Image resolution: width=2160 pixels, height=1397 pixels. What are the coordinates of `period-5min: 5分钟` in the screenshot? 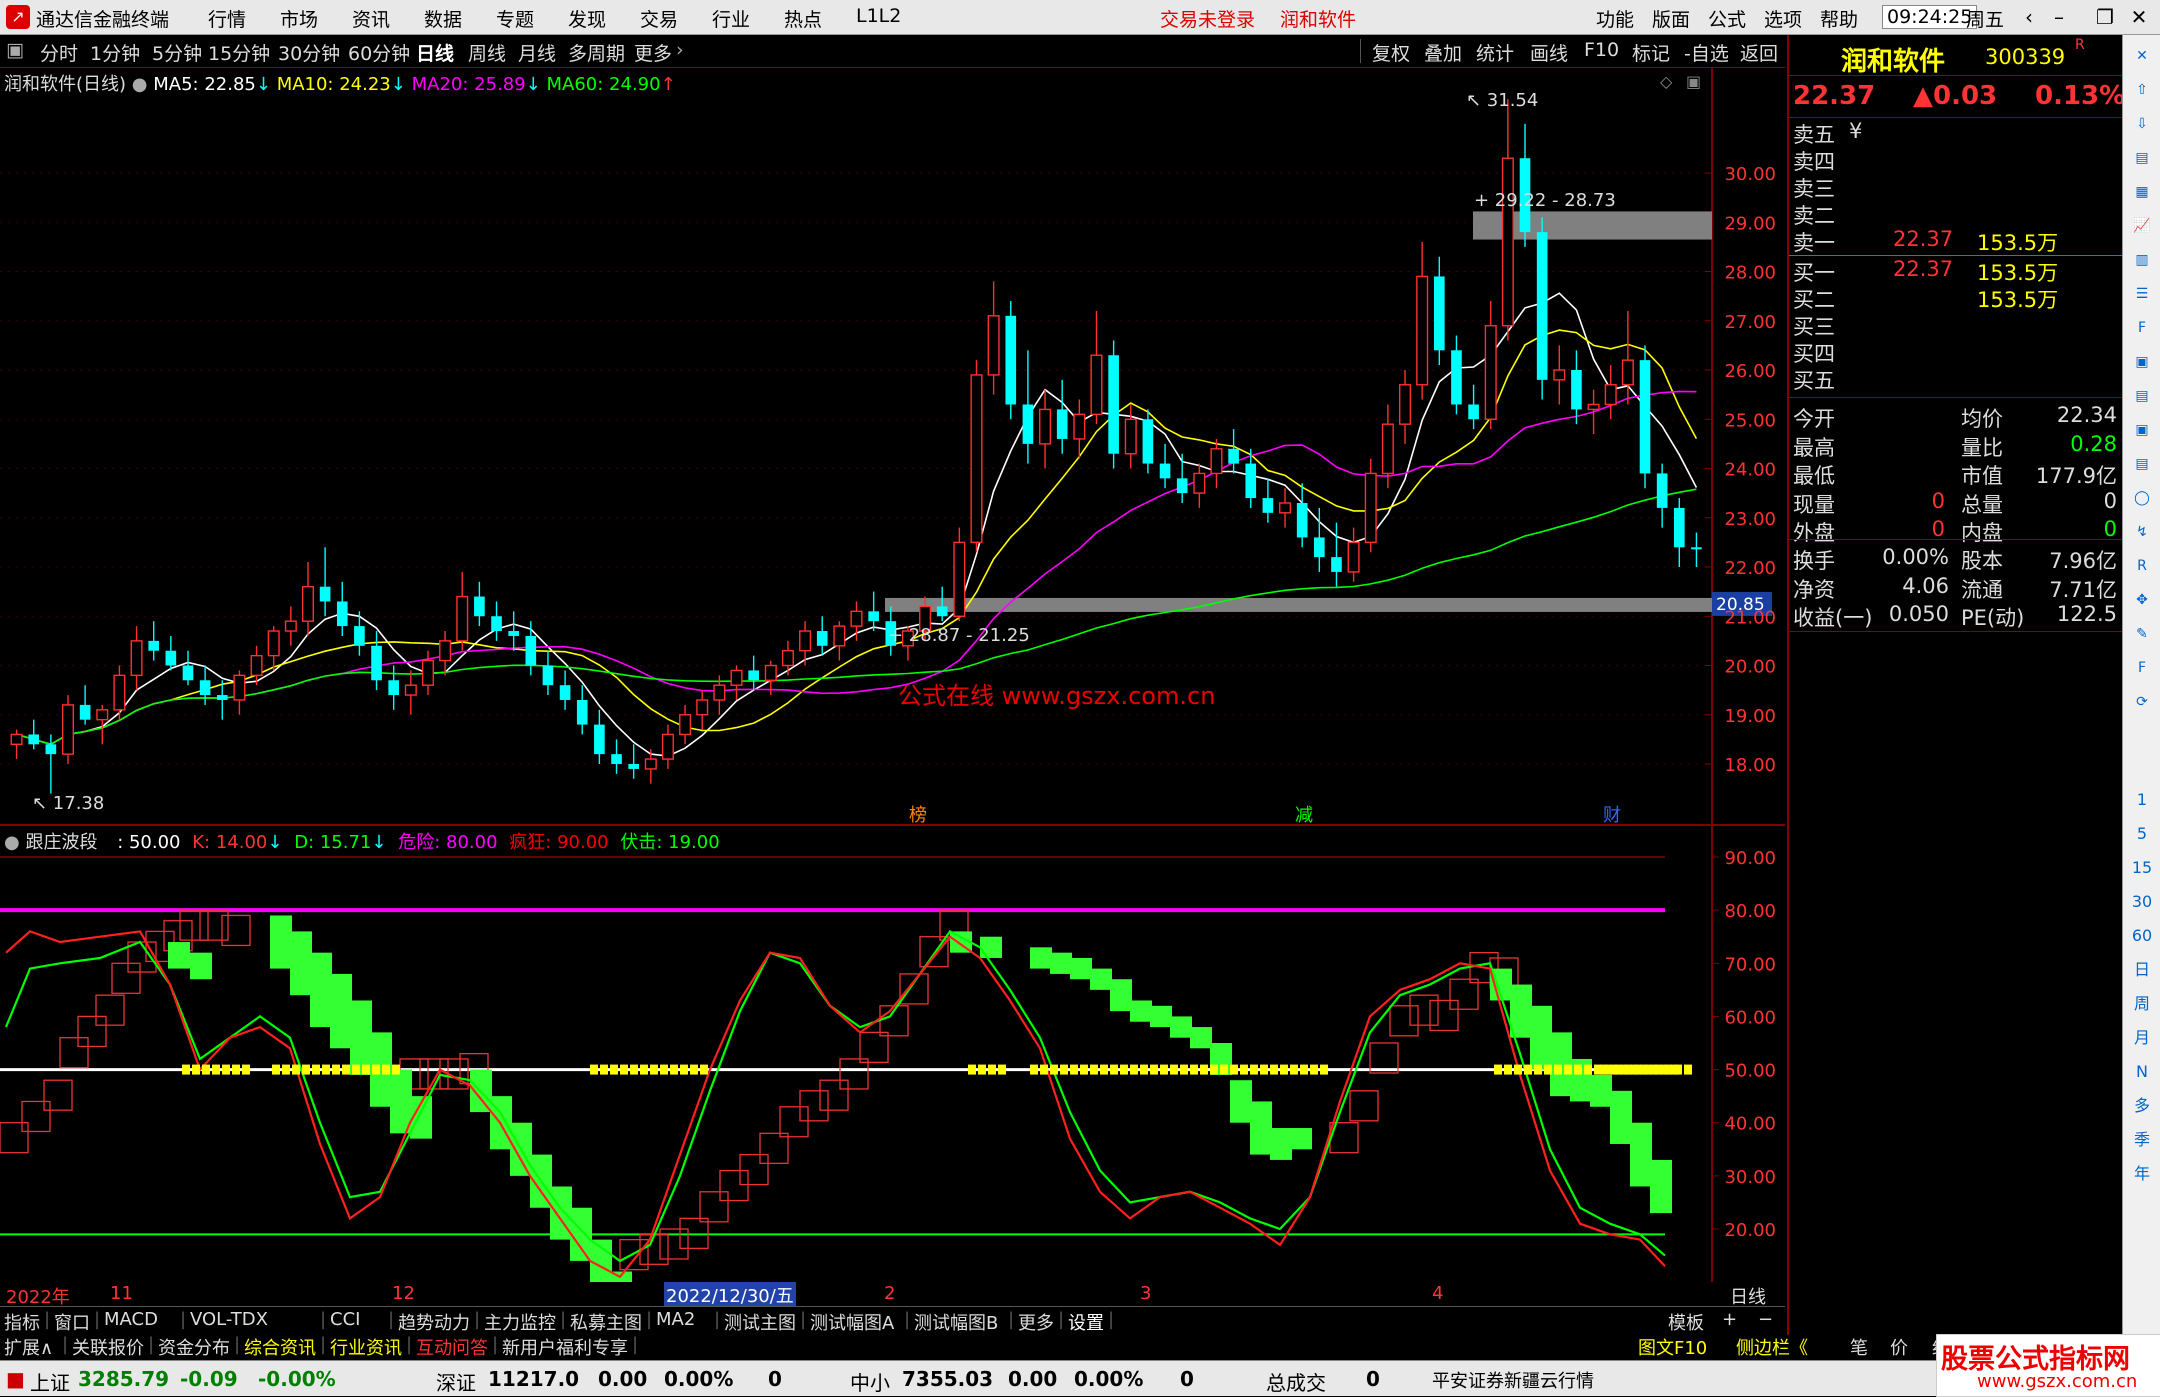 It's located at (177, 52).